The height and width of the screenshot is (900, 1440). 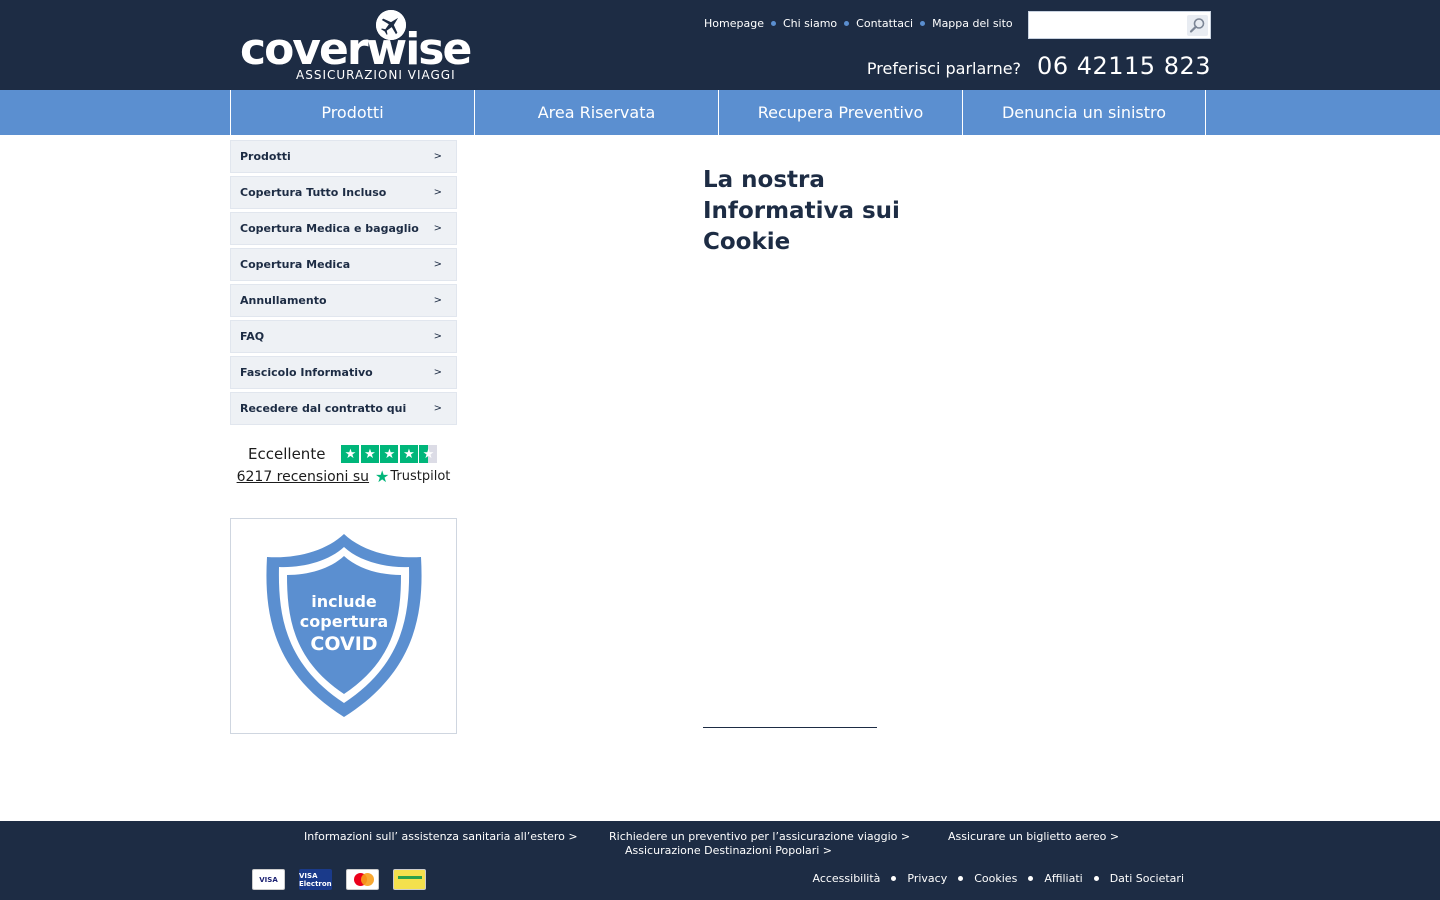 I want to click on top-link-contattaci: Contattaci, so click(x=884, y=23).